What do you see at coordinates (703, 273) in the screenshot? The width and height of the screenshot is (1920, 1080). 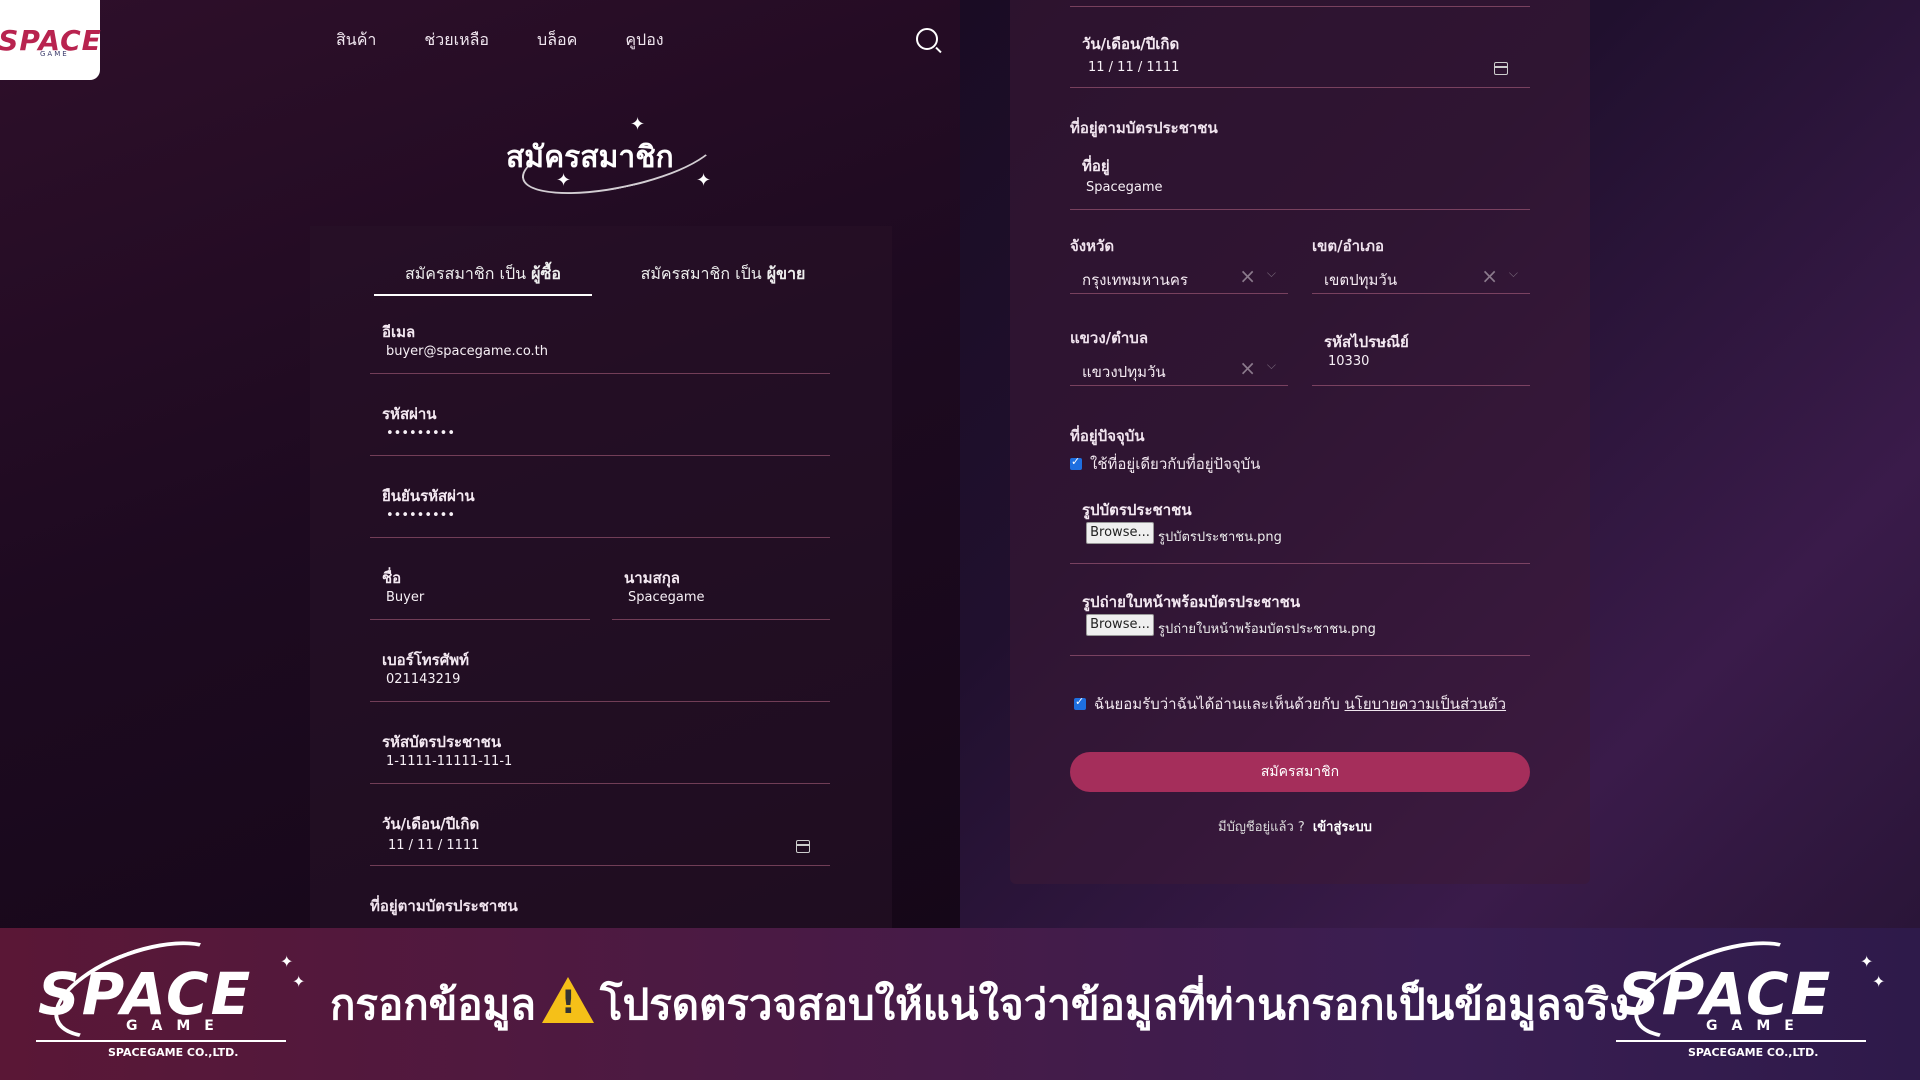 I see `tab-seller-prefix: สมัครสมาชิก เป็น` at bounding box center [703, 273].